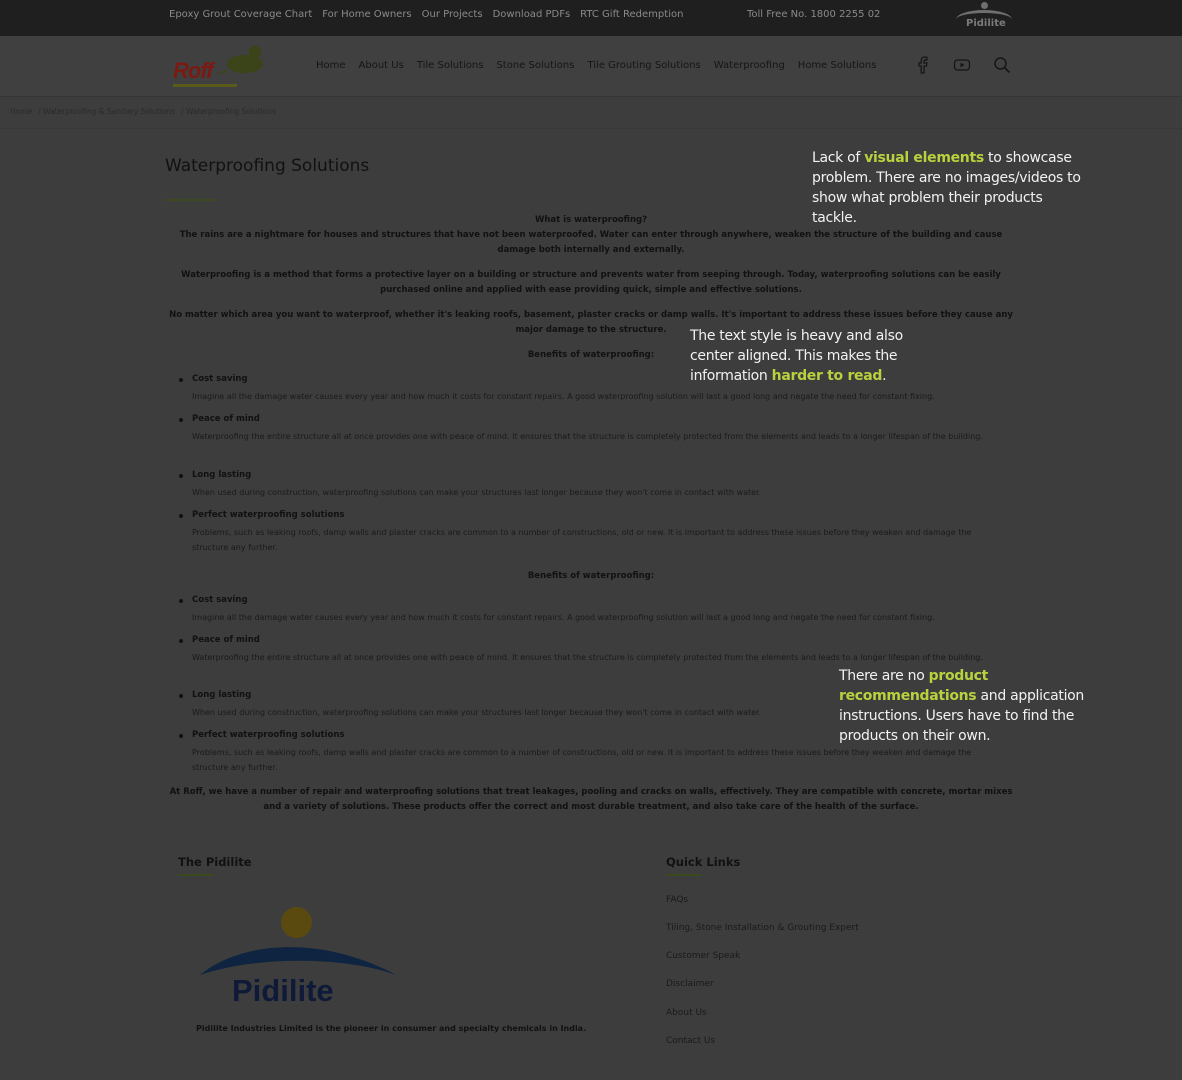 The image size is (1182, 1080). Describe the element at coordinates (631, 14) in the screenshot. I see `top-link-gift-redemption: RTC Gift Redemption` at that location.